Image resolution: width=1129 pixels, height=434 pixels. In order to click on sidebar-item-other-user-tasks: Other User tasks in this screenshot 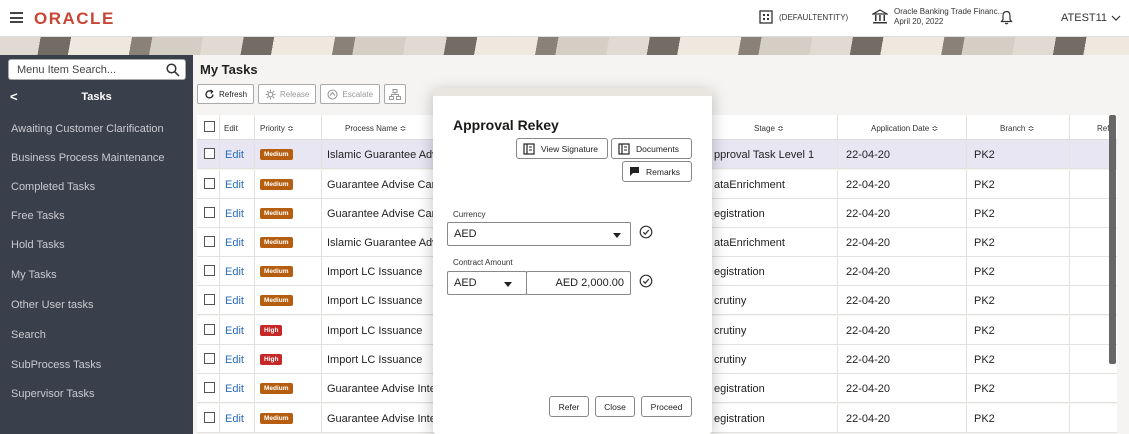, I will do `click(52, 305)`.